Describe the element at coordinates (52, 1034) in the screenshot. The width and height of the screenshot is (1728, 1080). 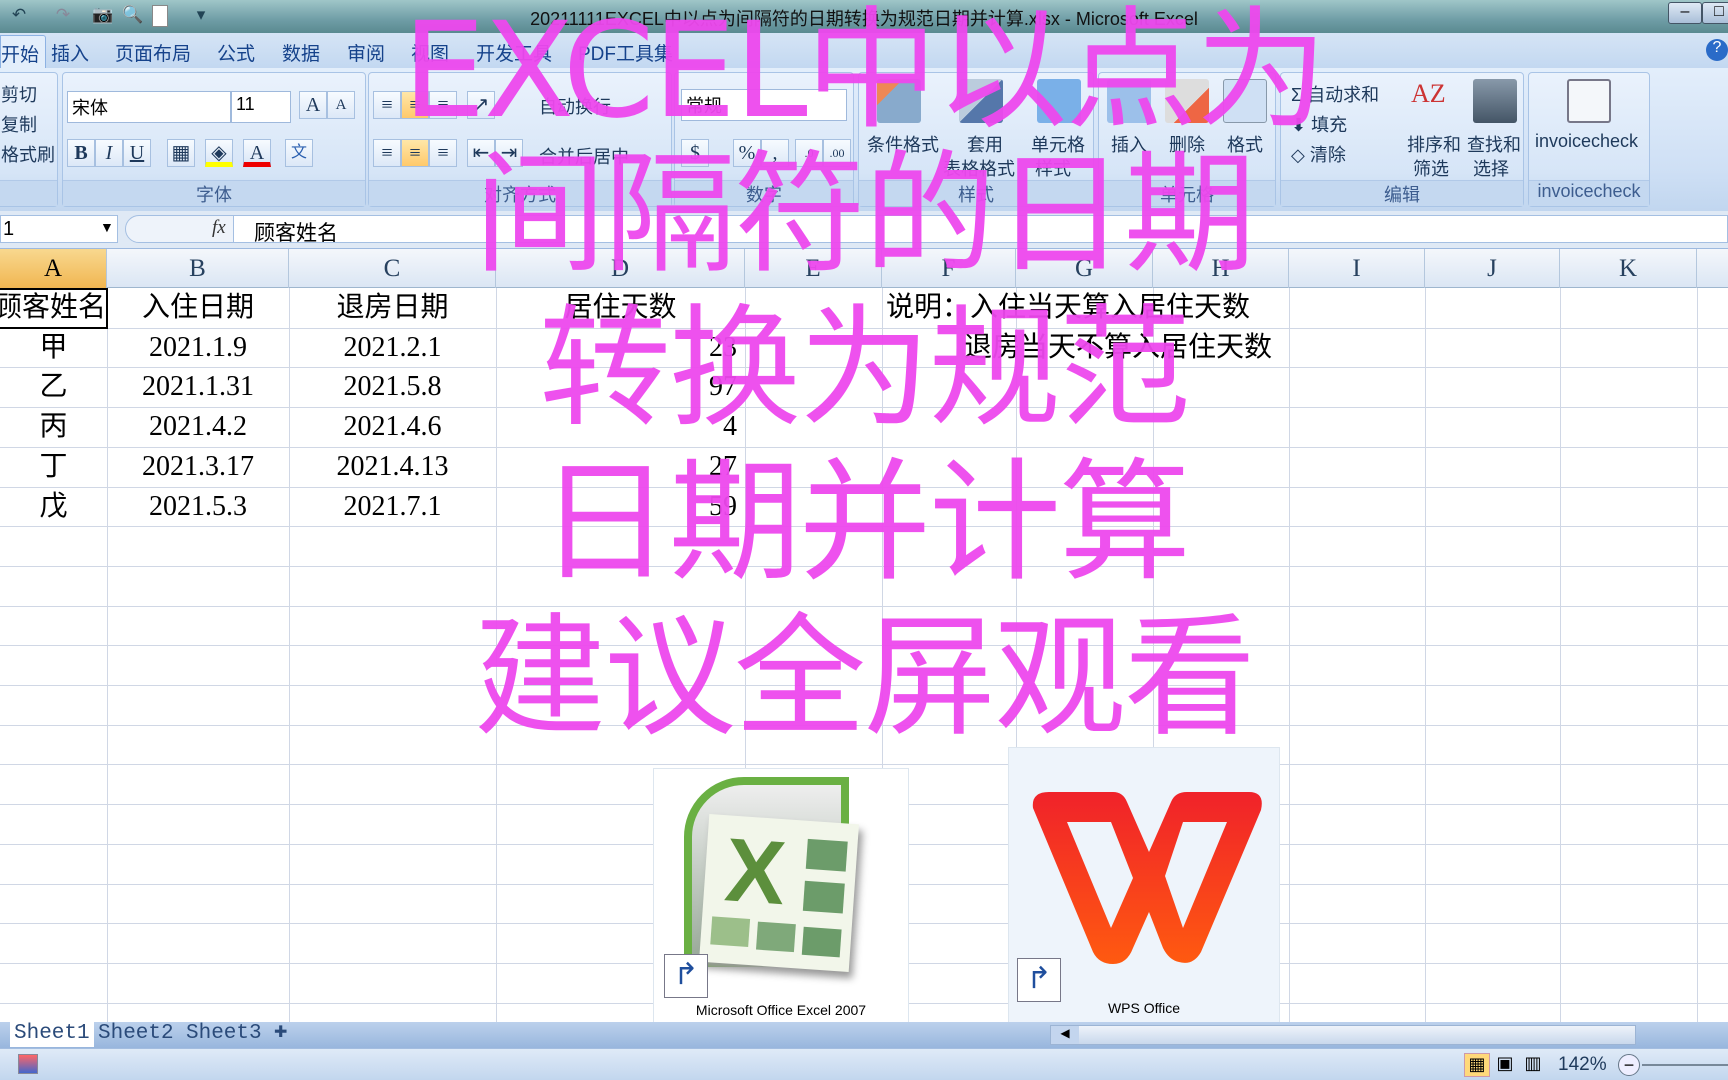
I see `sheet-tab-1: Sheet1` at that location.